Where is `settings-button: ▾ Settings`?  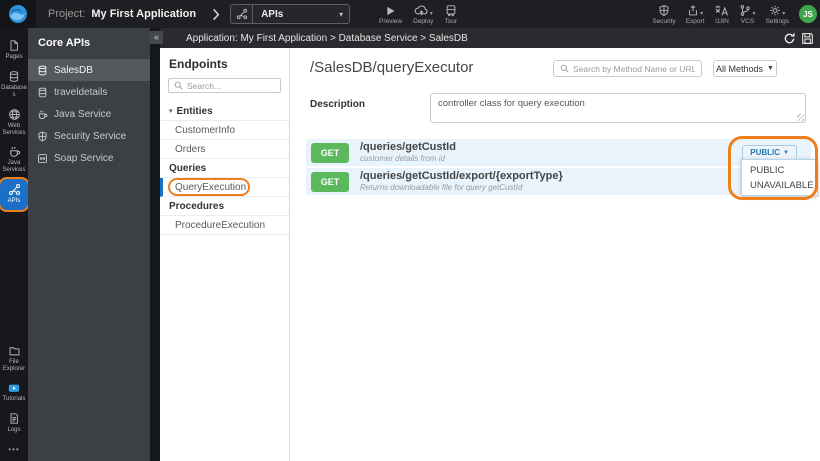 settings-button: ▾ Settings is located at coordinates (777, 14).